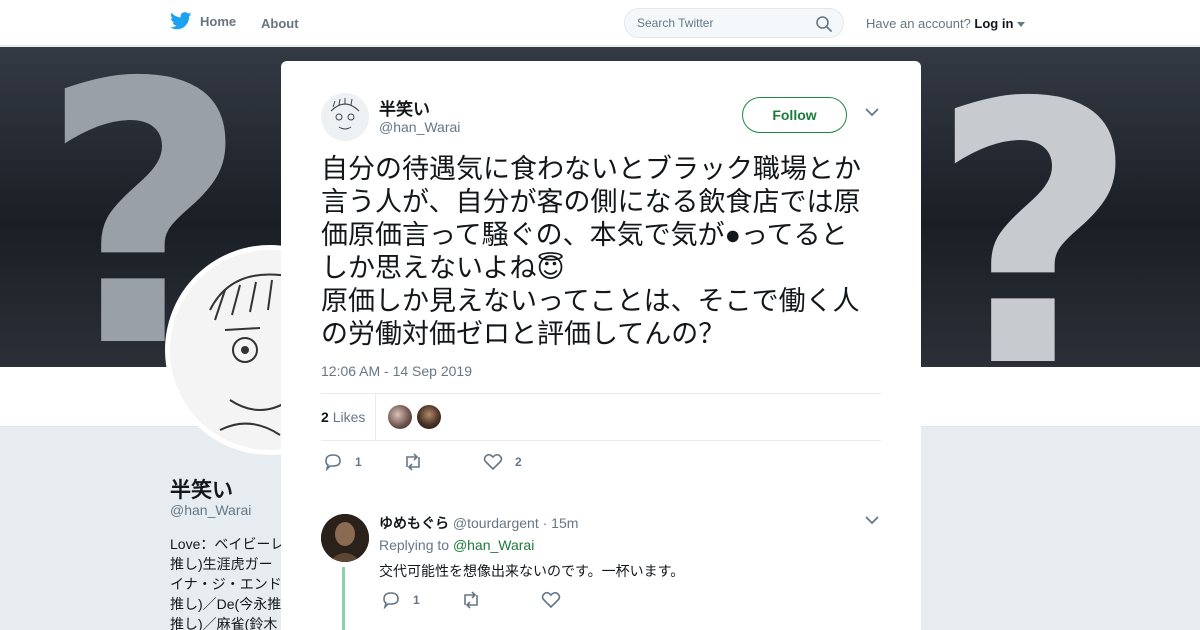  I want to click on tweet-timestamp: 12:06 AM - 14 Sep 2019, so click(396, 371).